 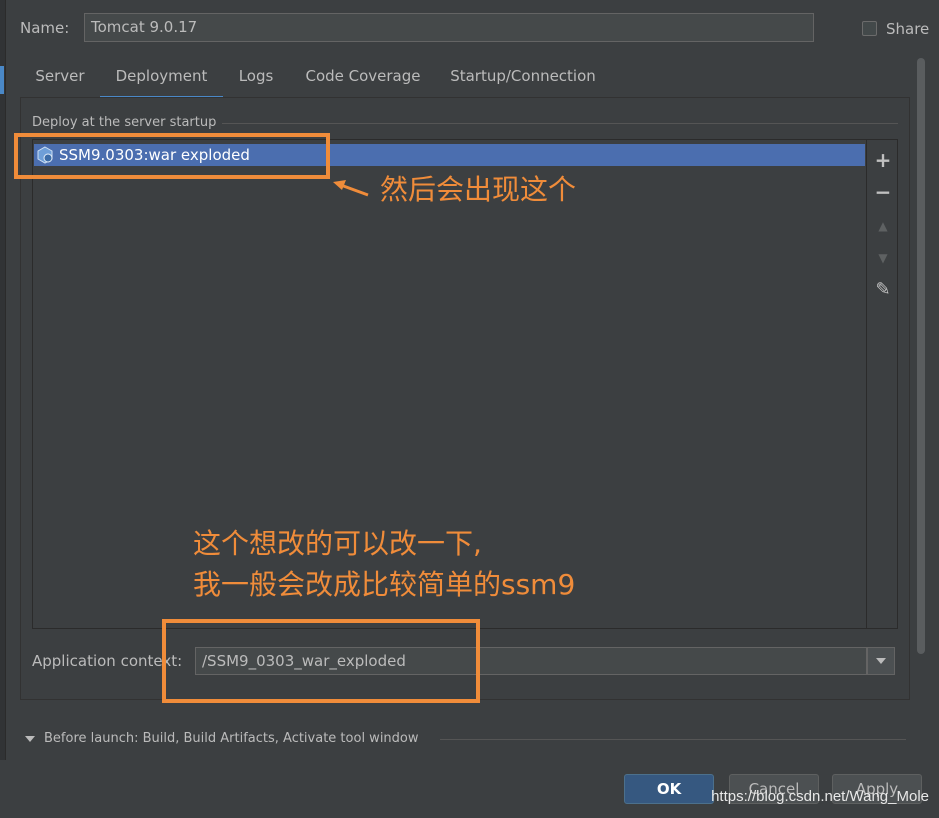 What do you see at coordinates (172, 156) in the screenshot?
I see `annotation-box-artifact` at bounding box center [172, 156].